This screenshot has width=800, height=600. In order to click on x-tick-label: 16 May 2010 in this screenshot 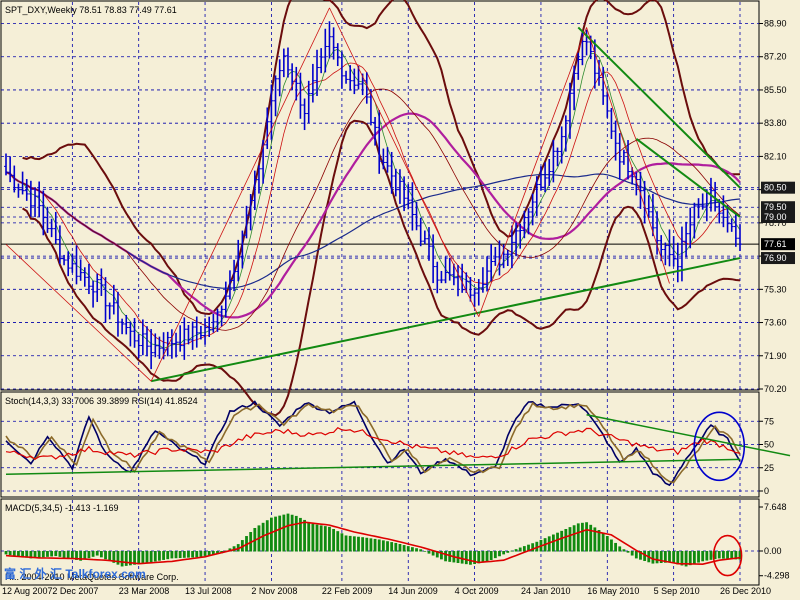, I will do `click(613, 591)`.